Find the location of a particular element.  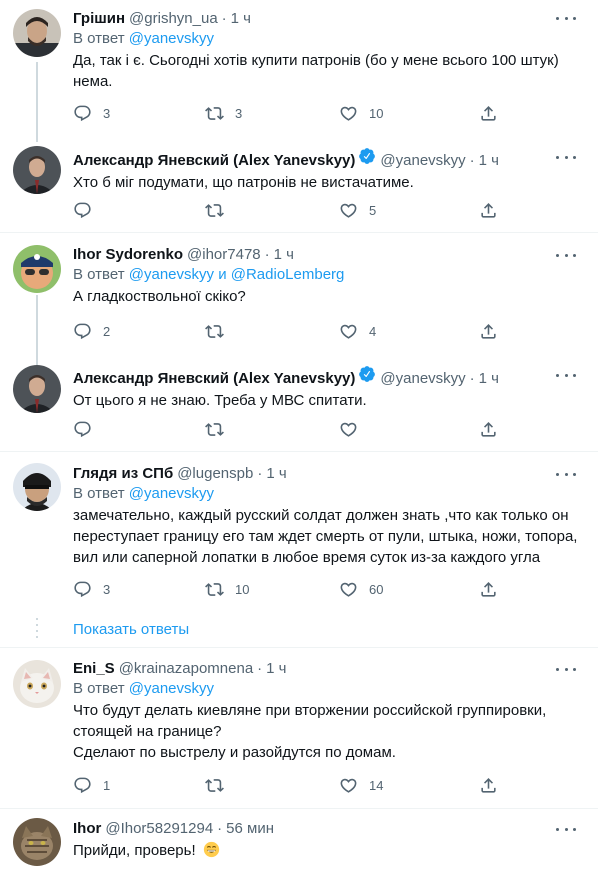

timestamp: 56 мин is located at coordinates (250, 829).